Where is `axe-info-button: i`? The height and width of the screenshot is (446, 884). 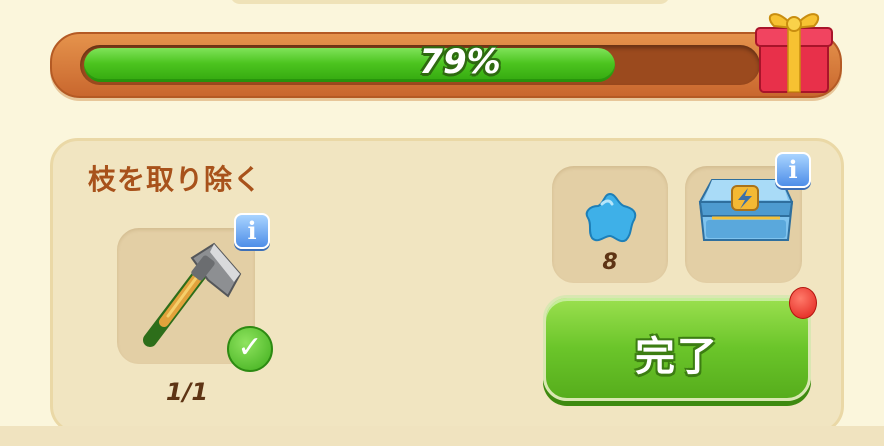 axe-info-button: i is located at coordinates (252, 231).